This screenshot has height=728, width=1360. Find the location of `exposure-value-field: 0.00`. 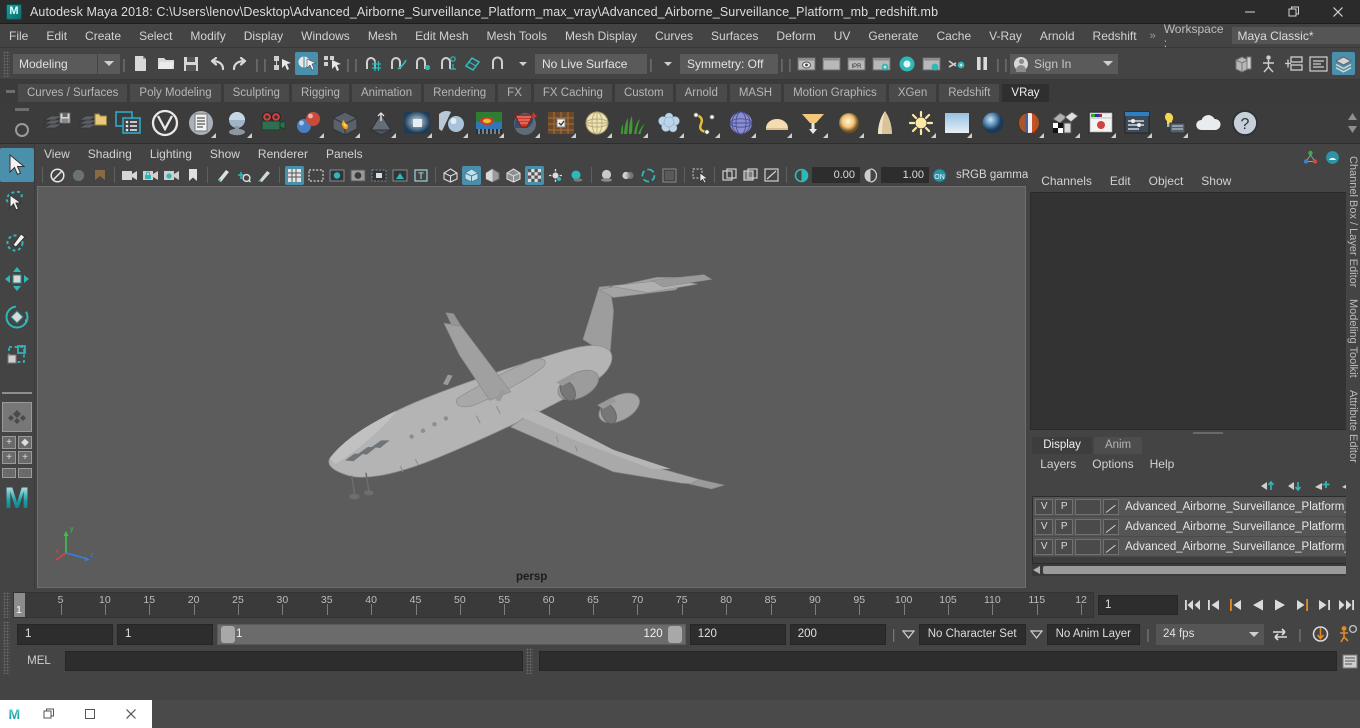

exposure-value-field: 0.00 is located at coordinates (836, 175).